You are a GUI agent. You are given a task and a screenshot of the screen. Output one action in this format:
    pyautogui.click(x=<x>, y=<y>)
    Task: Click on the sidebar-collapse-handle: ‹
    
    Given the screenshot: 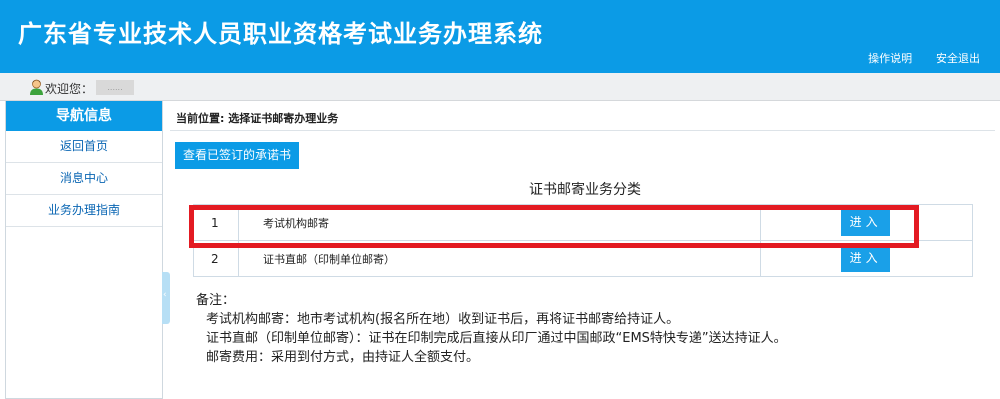 What is the action you would take?
    pyautogui.click(x=166, y=298)
    